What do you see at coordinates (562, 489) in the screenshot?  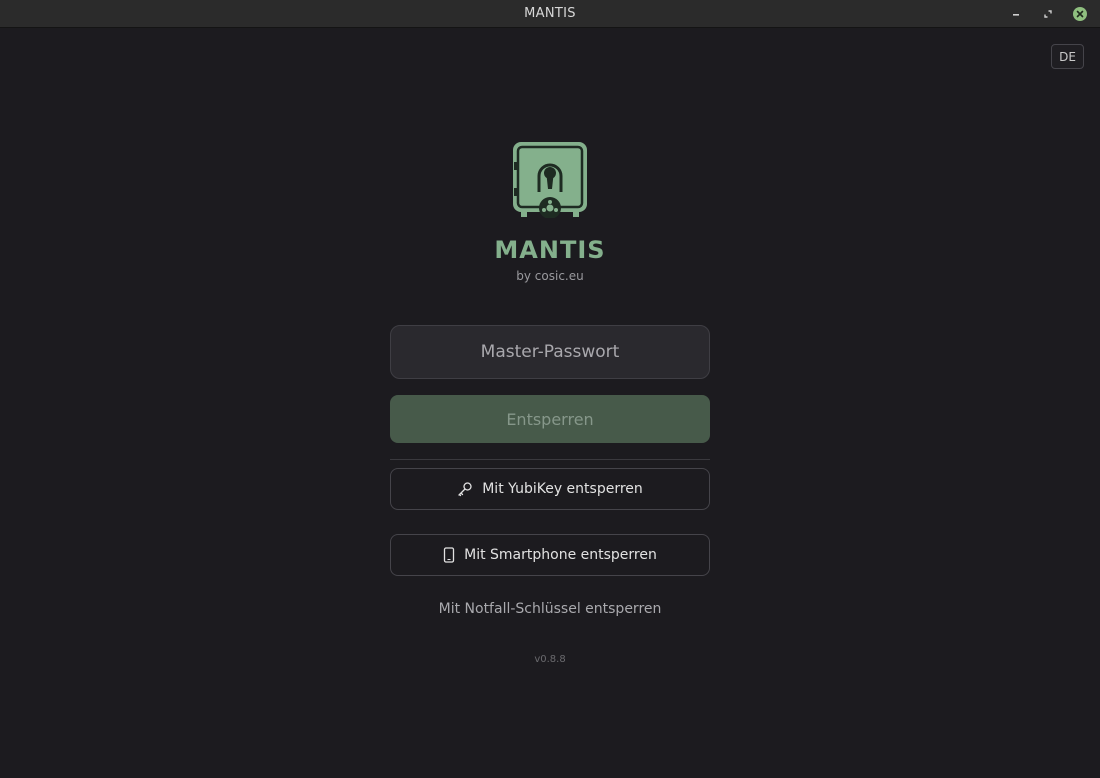 I see `yubikey-unlock-label: Mit YubiKey entsperren` at bounding box center [562, 489].